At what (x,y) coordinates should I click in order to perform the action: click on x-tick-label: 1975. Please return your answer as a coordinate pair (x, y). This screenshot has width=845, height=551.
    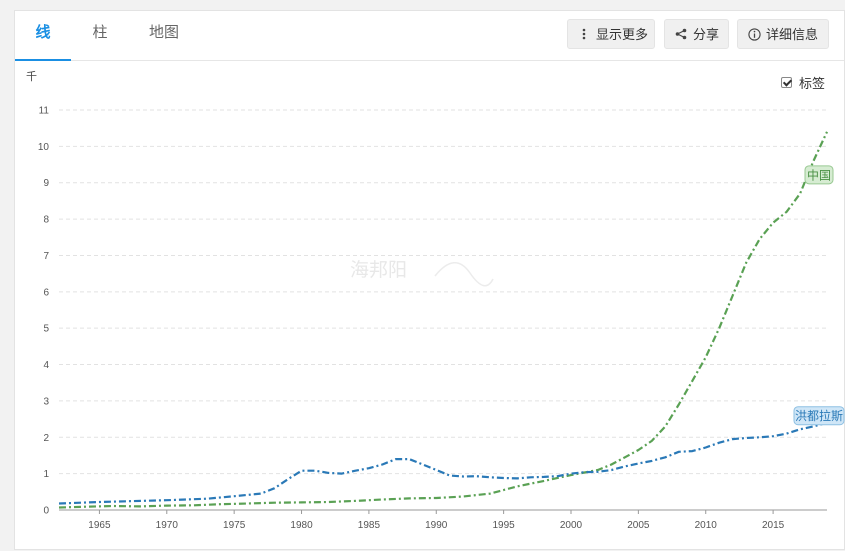
    Looking at the image, I should click on (234, 525).